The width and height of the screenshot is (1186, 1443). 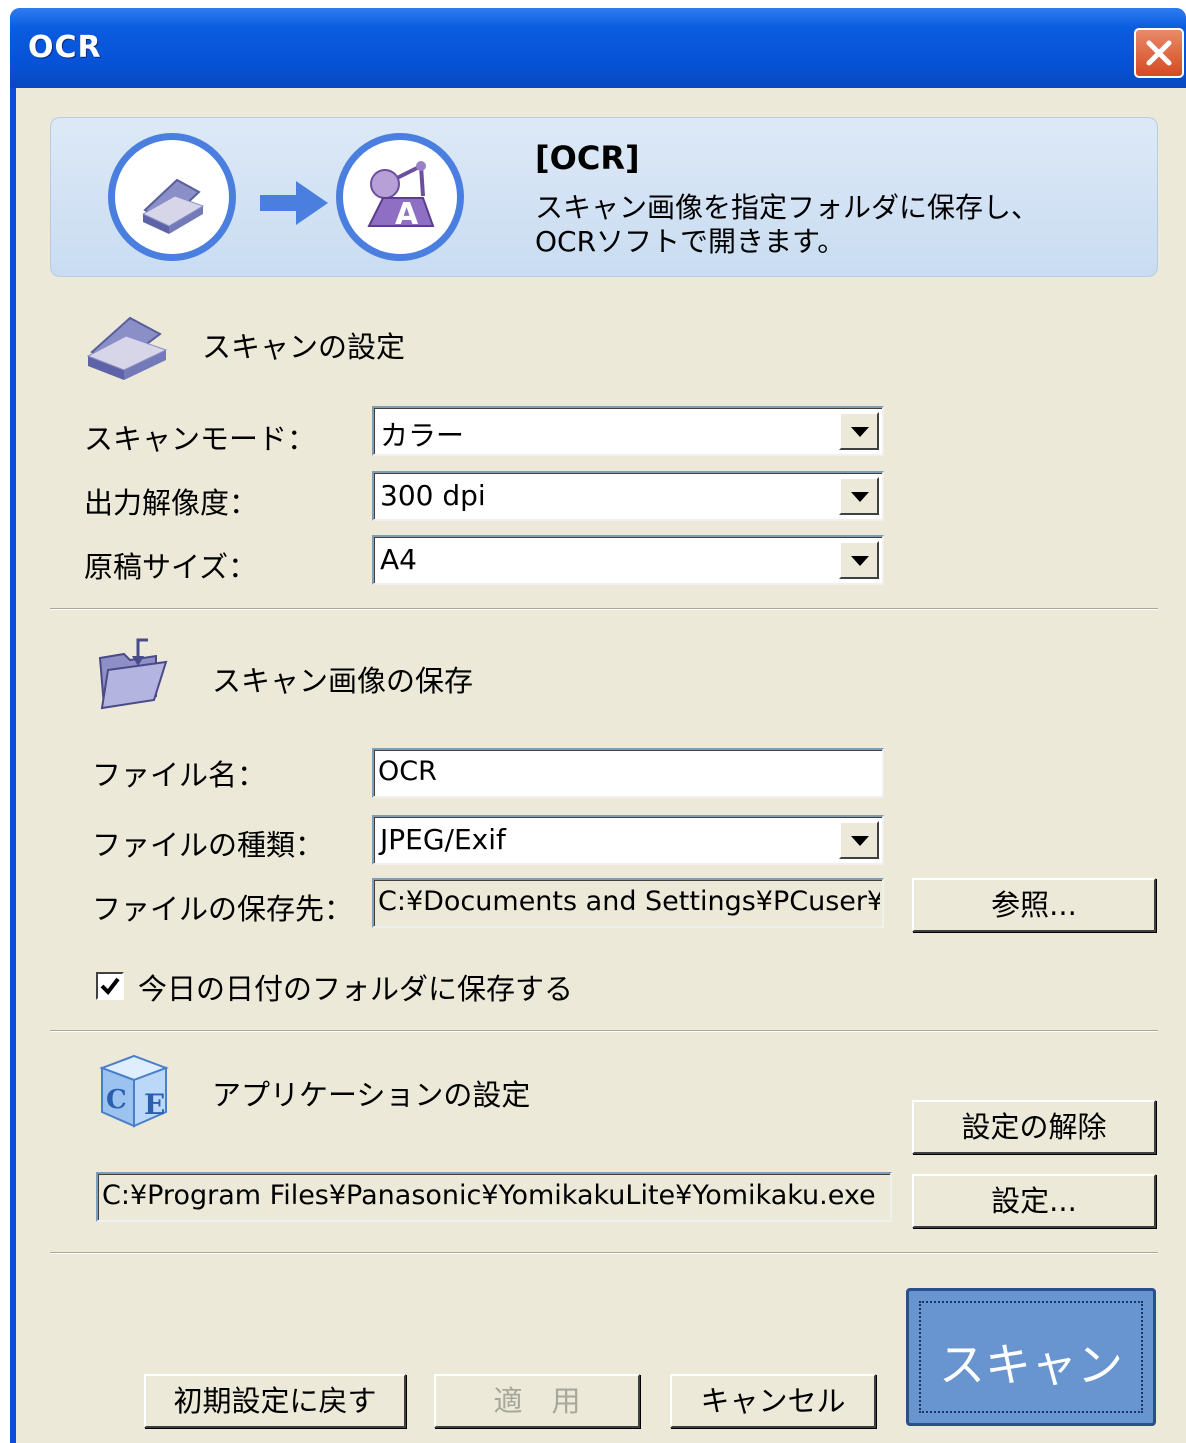 What do you see at coordinates (628, 840) in the screenshot?
I see `filetype-dropdown: JPEG/Exif` at bounding box center [628, 840].